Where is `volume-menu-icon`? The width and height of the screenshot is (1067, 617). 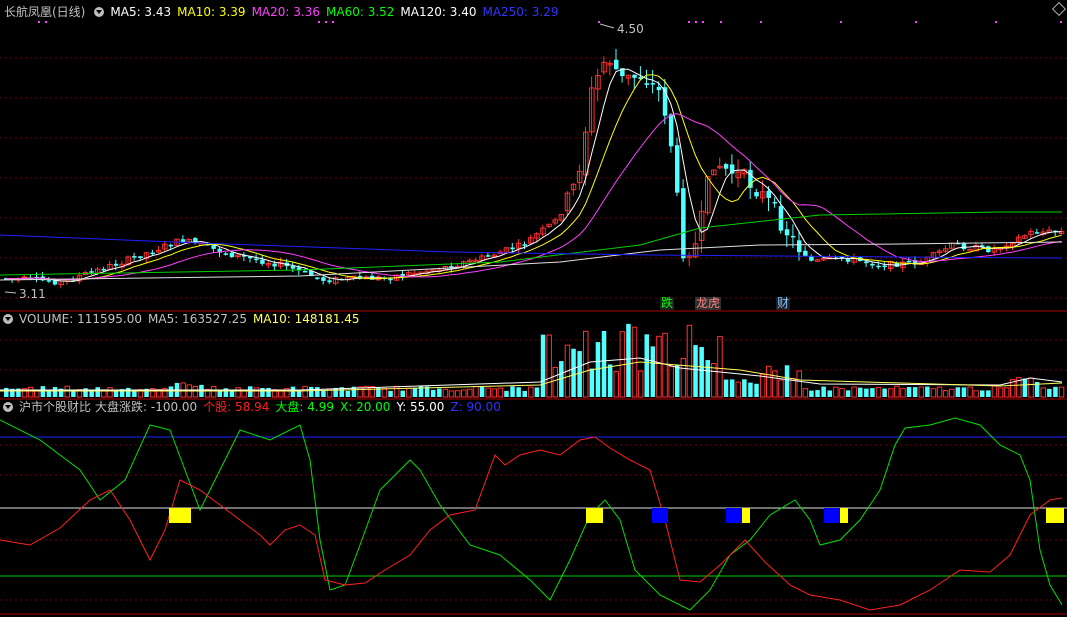
volume-menu-icon is located at coordinates (8, 319).